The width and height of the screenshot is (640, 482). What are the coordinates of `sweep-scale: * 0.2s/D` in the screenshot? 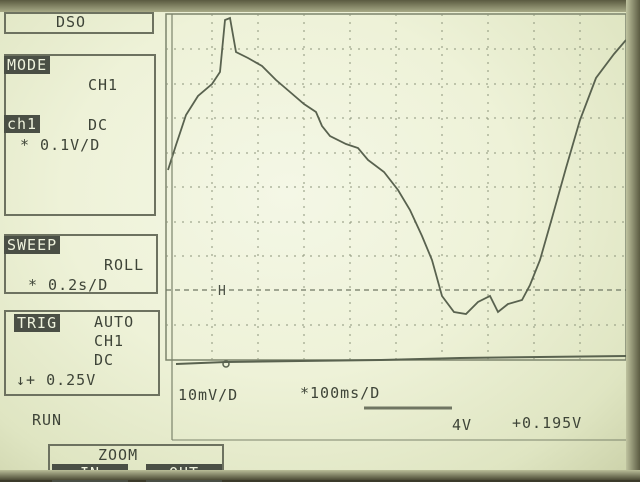 It's located at (68, 285).